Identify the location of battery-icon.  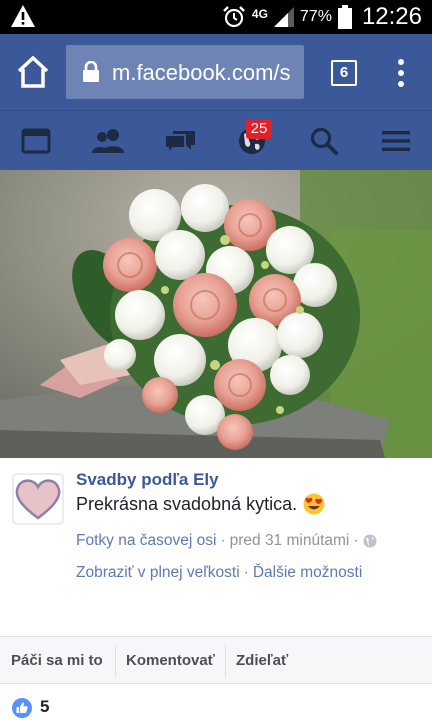
(344, 17).